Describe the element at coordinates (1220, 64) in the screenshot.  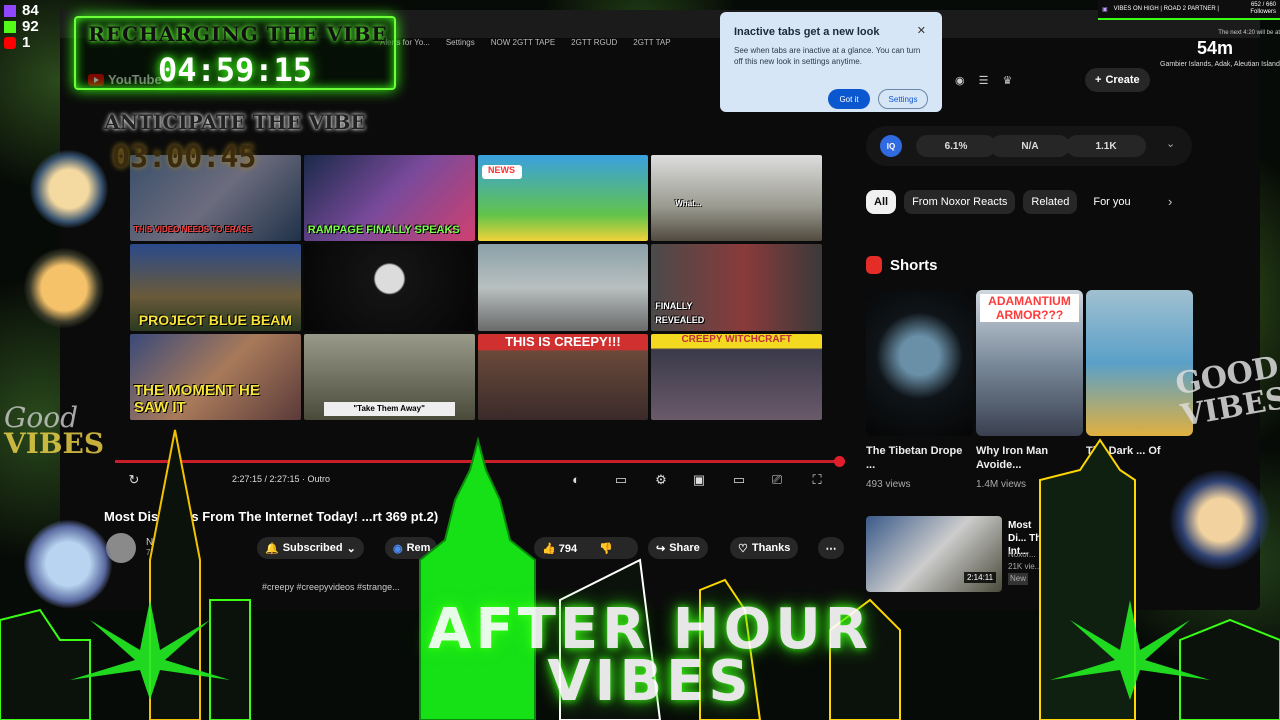
I see `widget-location: Gambier Islands, Adak, Aleutian Islands` at that location.